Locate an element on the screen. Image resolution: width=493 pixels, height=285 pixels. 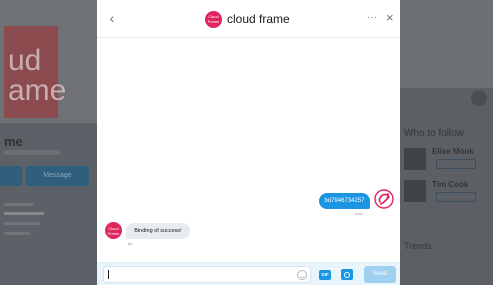
background-circle is located at coordinates (479, 98).